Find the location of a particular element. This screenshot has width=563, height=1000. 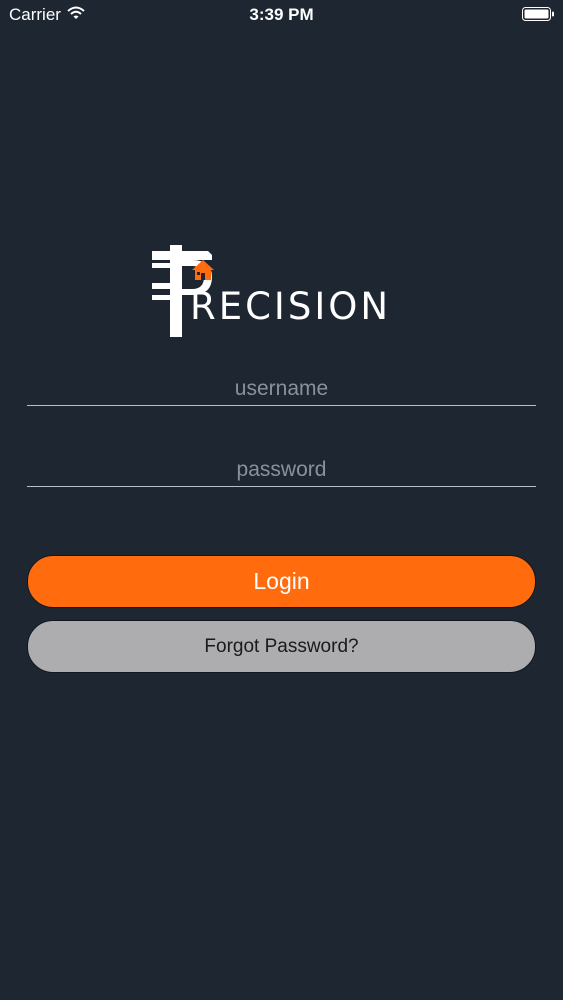

password-field is located at coordinates (281, 466).